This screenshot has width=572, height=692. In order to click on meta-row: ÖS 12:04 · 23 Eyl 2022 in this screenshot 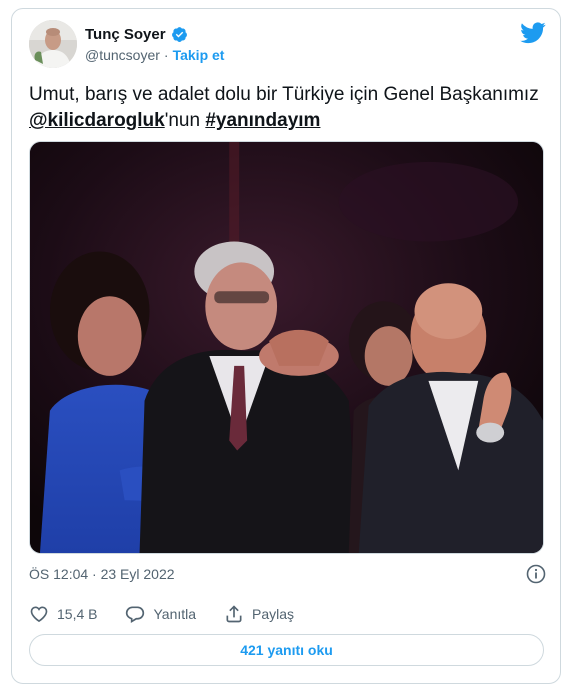, I will do `click(287, 574)`.